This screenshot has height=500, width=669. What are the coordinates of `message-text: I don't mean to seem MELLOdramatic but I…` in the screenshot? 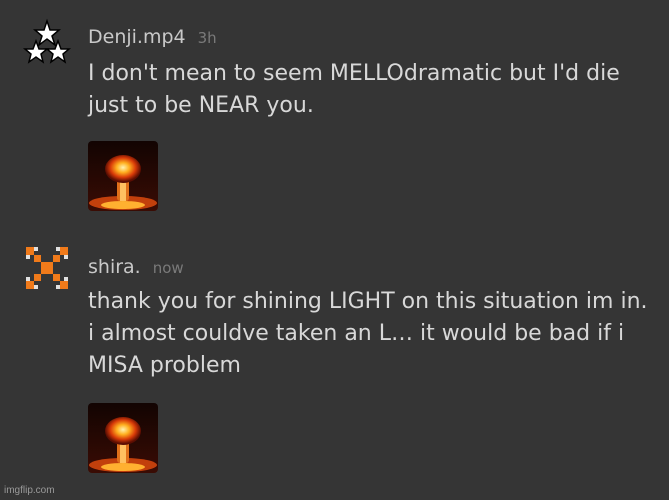 It's located at (354, 89).